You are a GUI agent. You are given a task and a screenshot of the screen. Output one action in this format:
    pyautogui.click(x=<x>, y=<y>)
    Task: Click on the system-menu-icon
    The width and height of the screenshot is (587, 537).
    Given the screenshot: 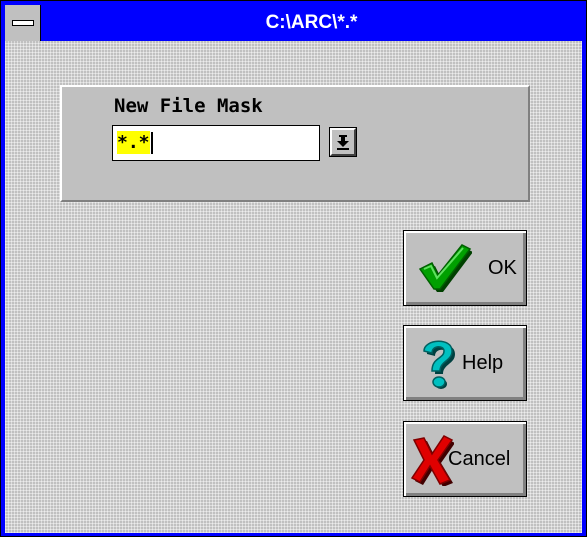 What is the action you would take?
    pyautogui.click(x=23, y=23)
    